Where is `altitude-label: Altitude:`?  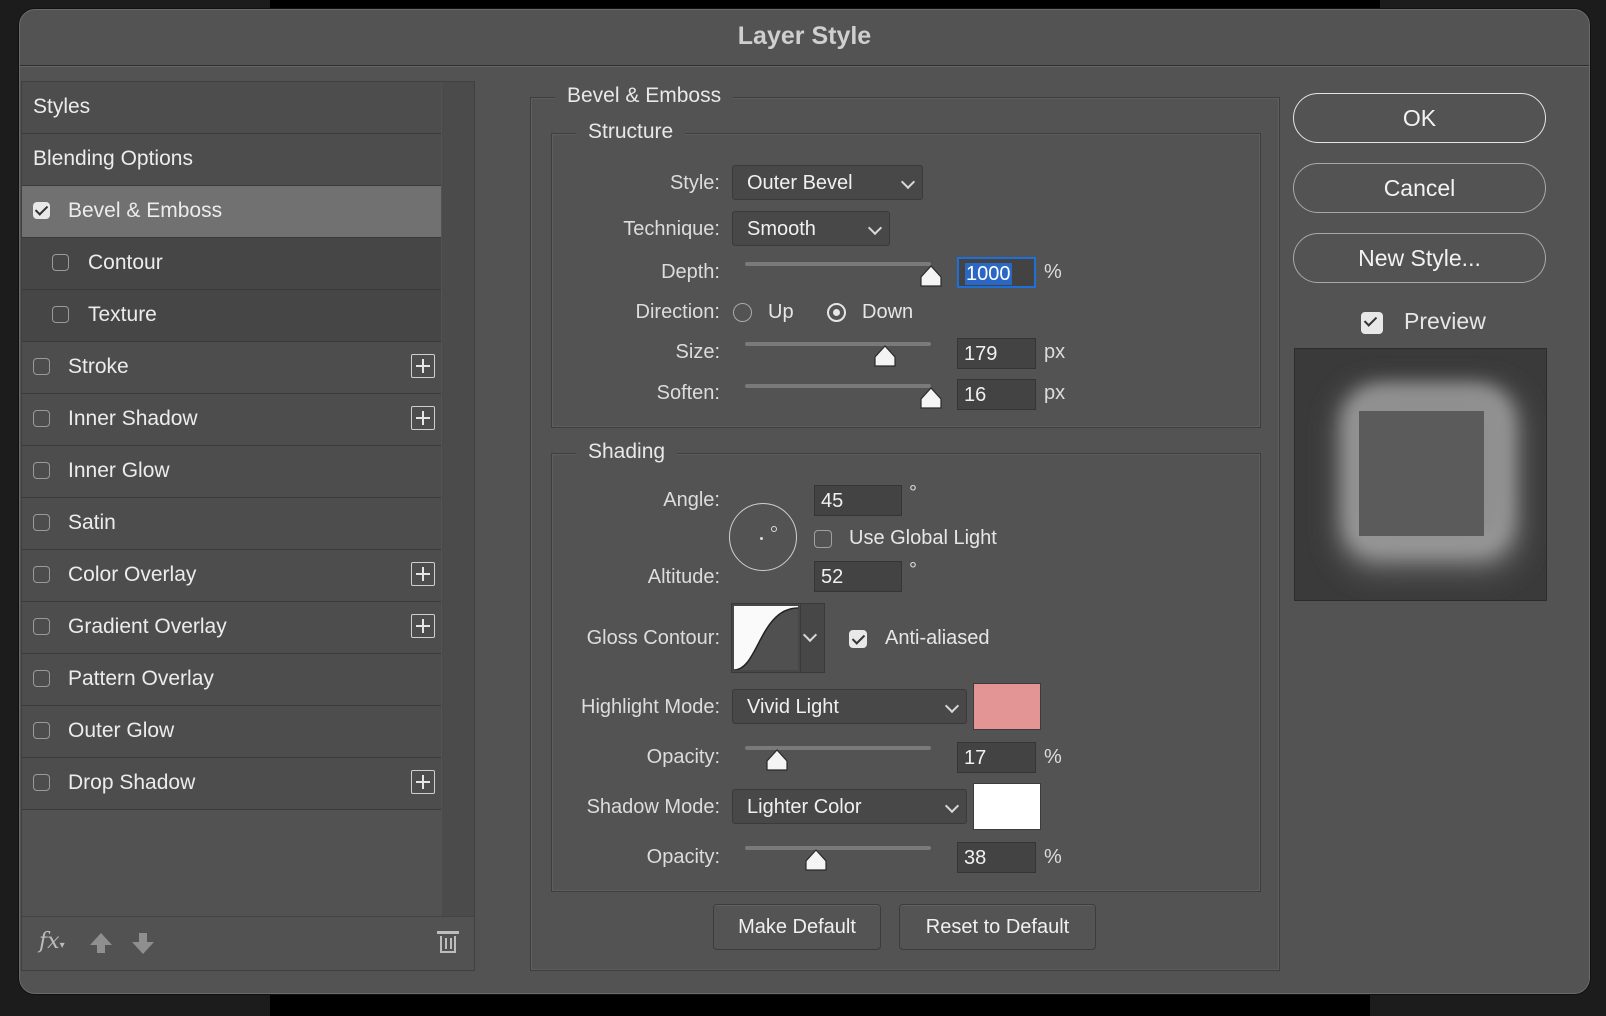
altitude-label: Altitude: is located at coordinates (683, 577).